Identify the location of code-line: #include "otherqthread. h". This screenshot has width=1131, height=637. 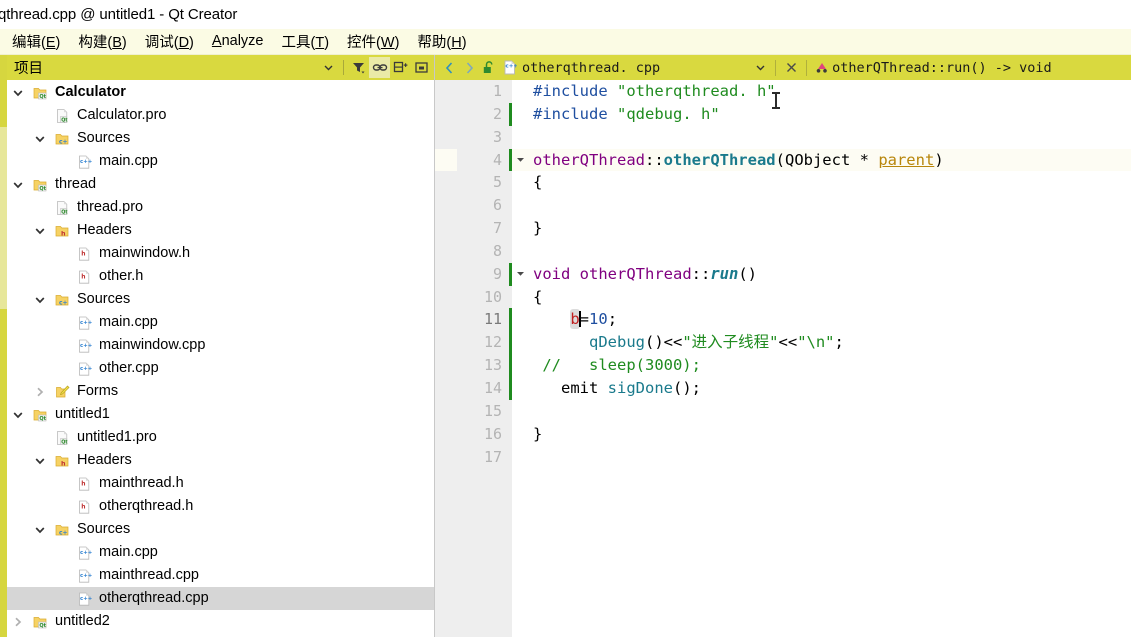
(821, 91).